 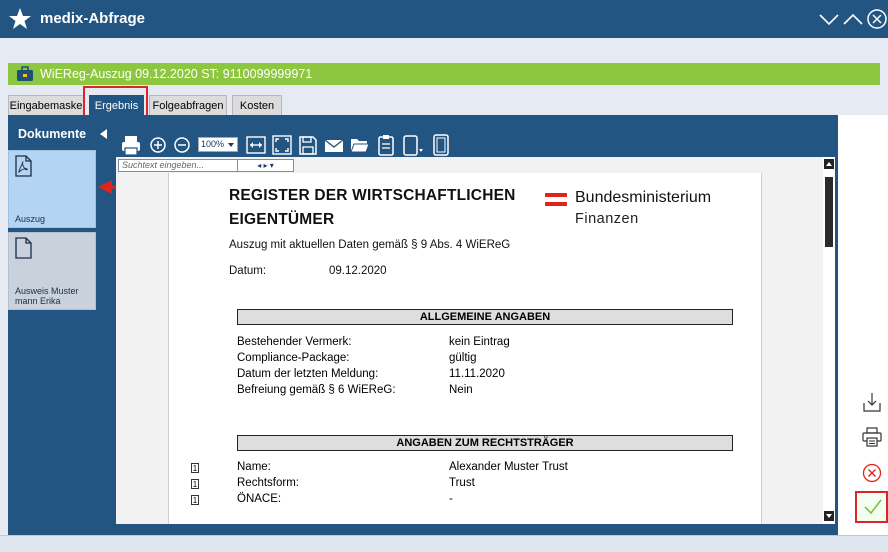 I want to click on section-general-header: ALLGEMEINE ANGABEN, so click(x=485, y=317).